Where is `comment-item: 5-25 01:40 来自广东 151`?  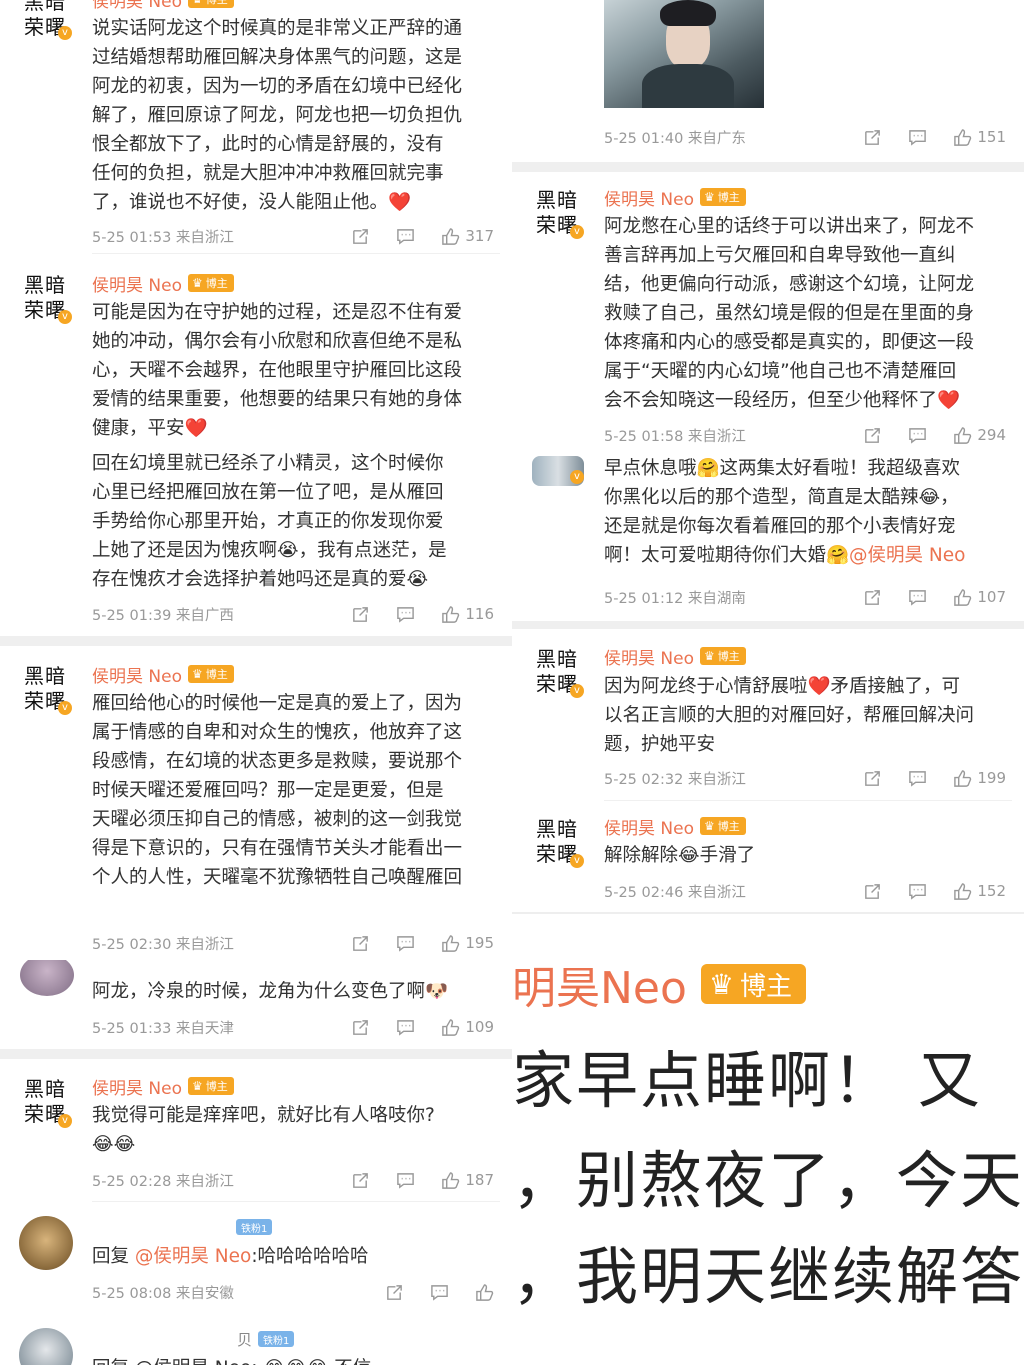
comment-item: 5-25 01:40 来自广东 151 is located at coordinates (768, 80).